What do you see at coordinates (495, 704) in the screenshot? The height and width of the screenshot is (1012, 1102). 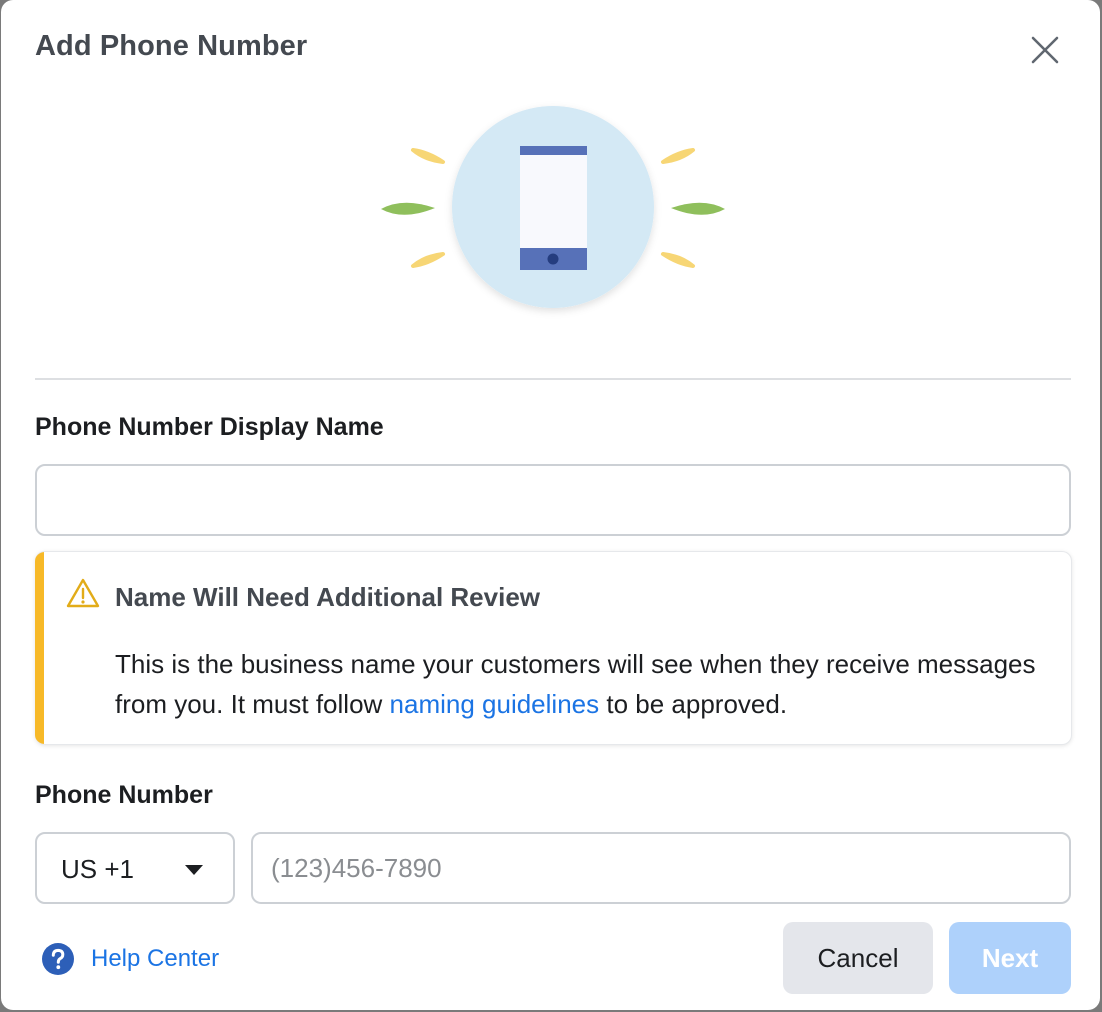 I see `naming-guidelines-link: naming guidelines` at bounding box center [495, 704].